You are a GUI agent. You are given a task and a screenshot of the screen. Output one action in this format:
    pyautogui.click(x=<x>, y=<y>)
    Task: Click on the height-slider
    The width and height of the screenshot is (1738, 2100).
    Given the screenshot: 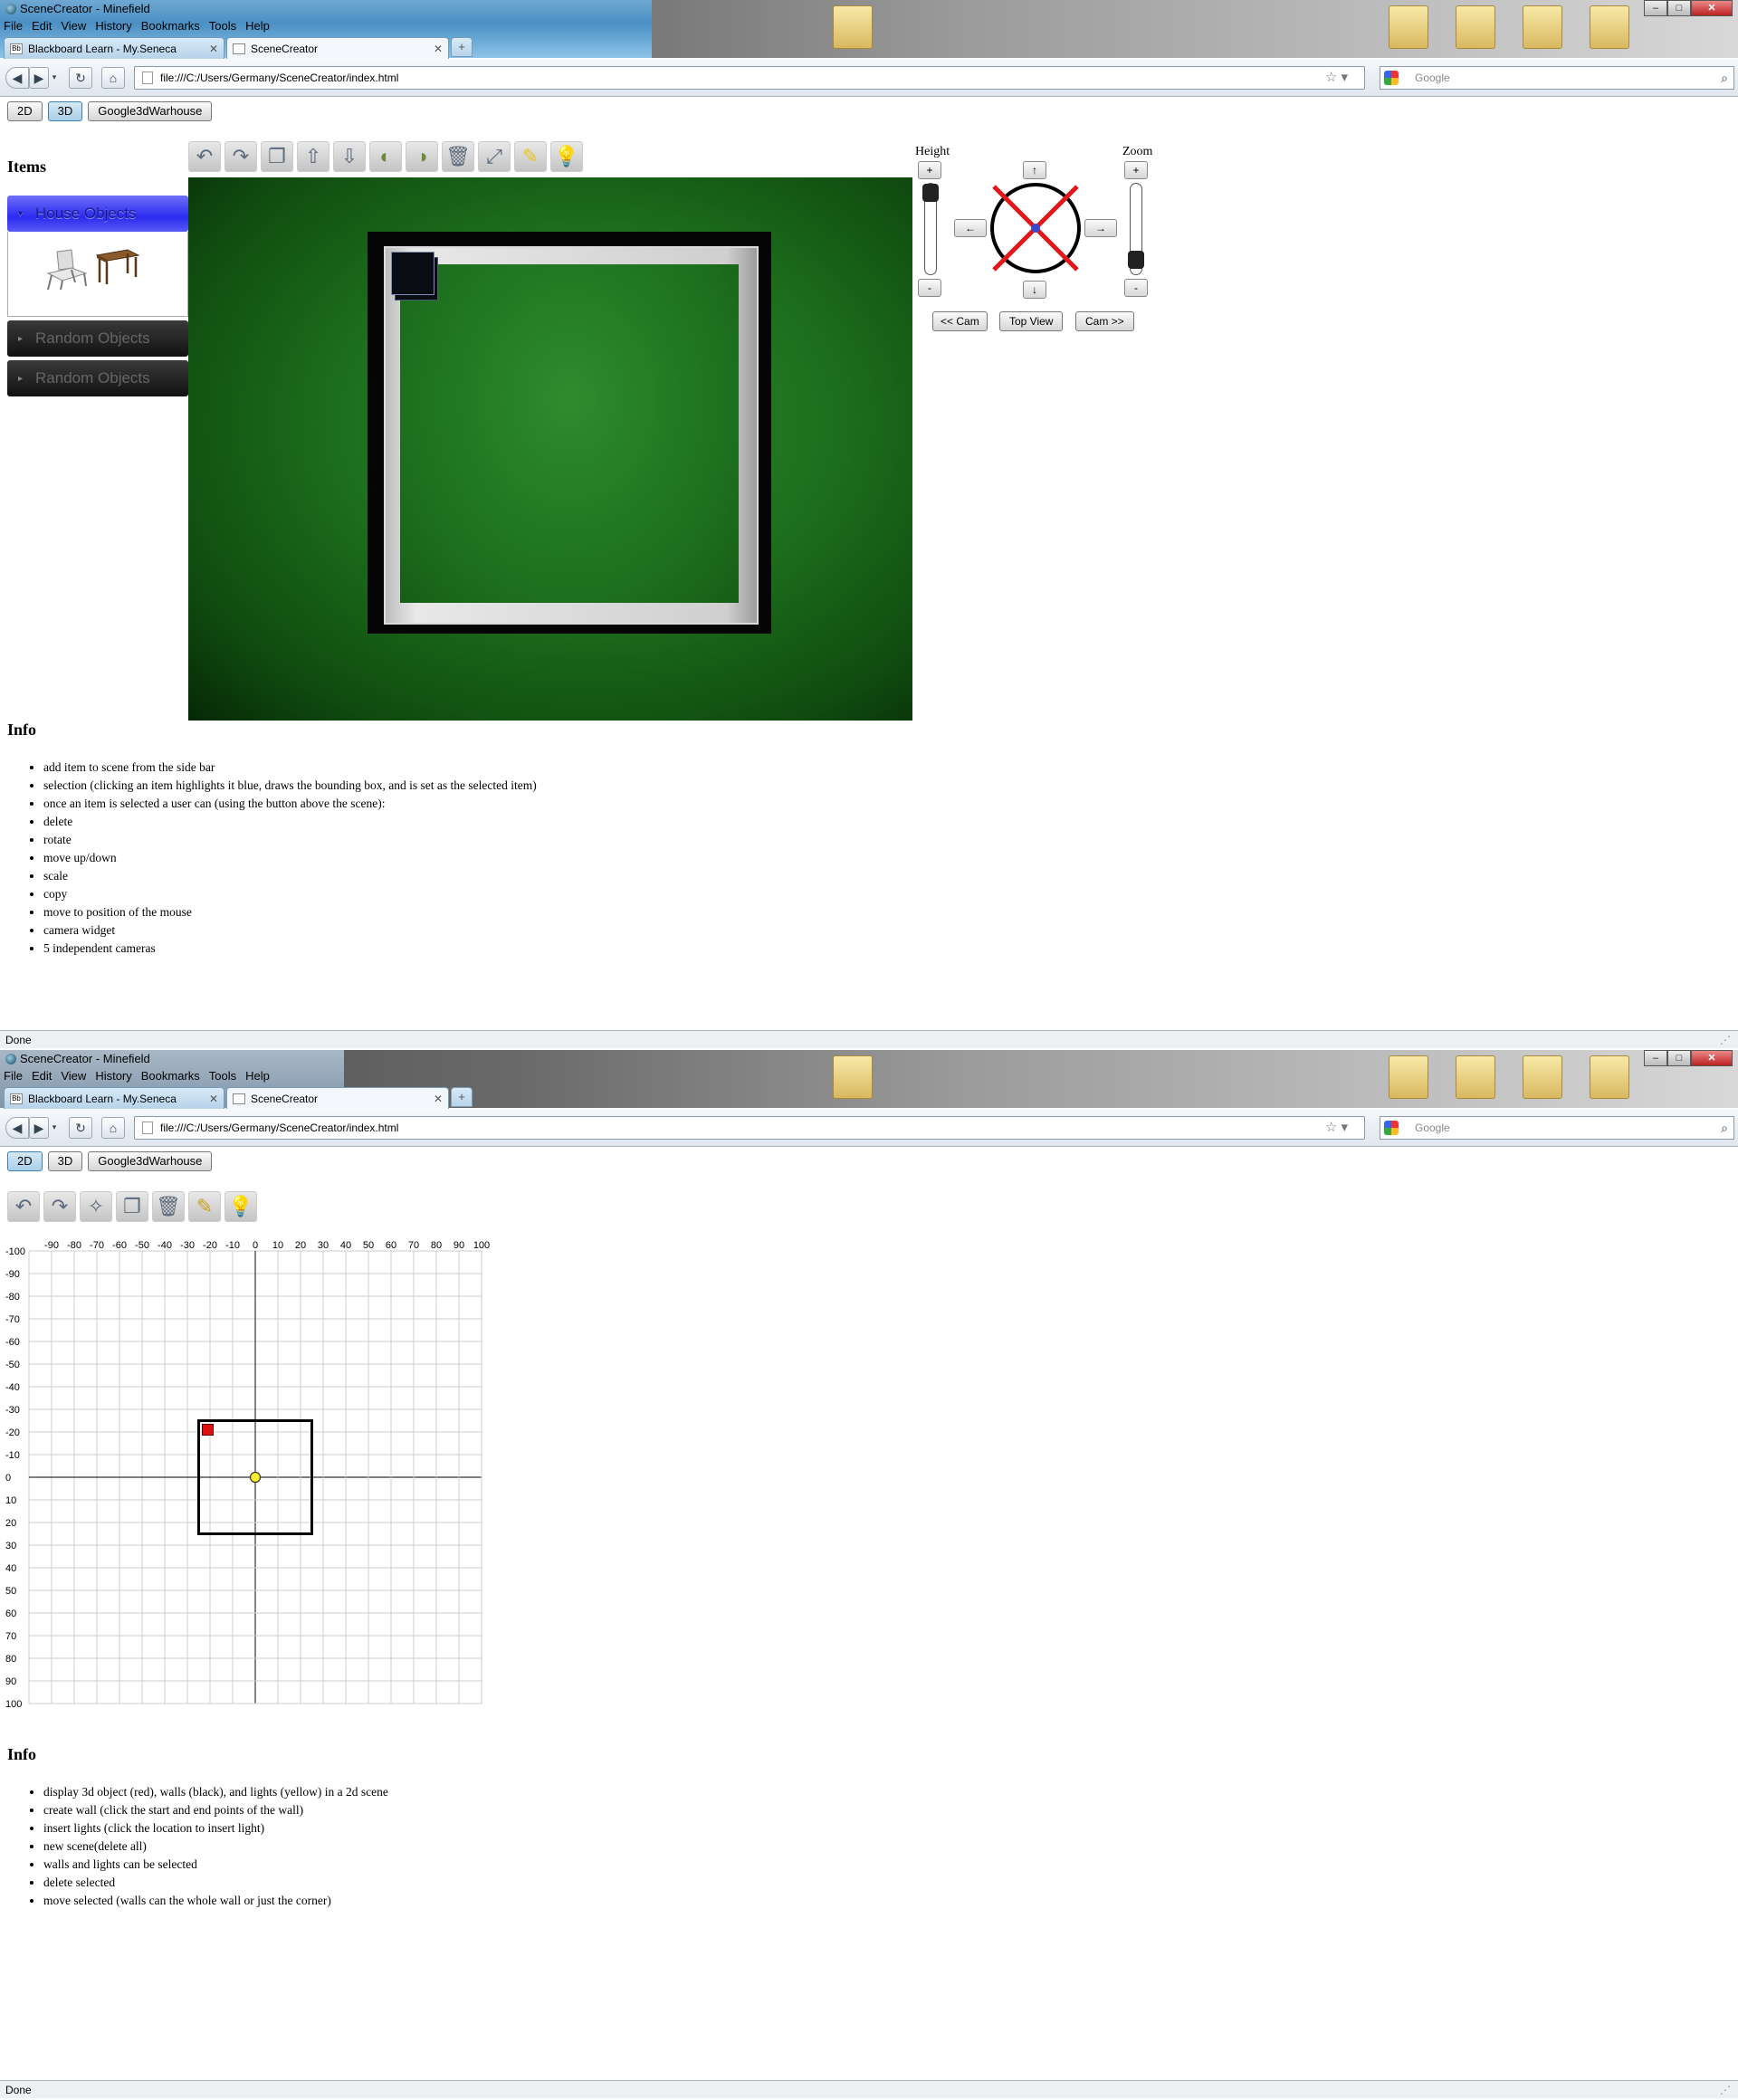 What is the action you would take?
    pyautogui.click(x=930, y=229)
    